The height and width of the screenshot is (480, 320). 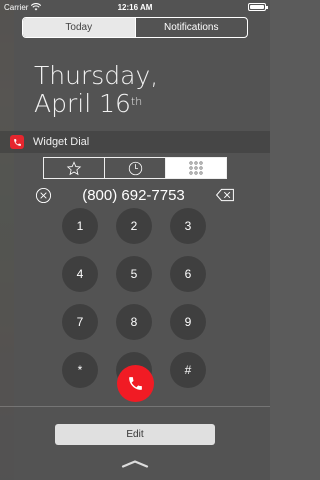 What do you see at coordinates (191, 27) in the screenshot?
I see `tab-notifications: Notifications` at bounding box center [191, 27].